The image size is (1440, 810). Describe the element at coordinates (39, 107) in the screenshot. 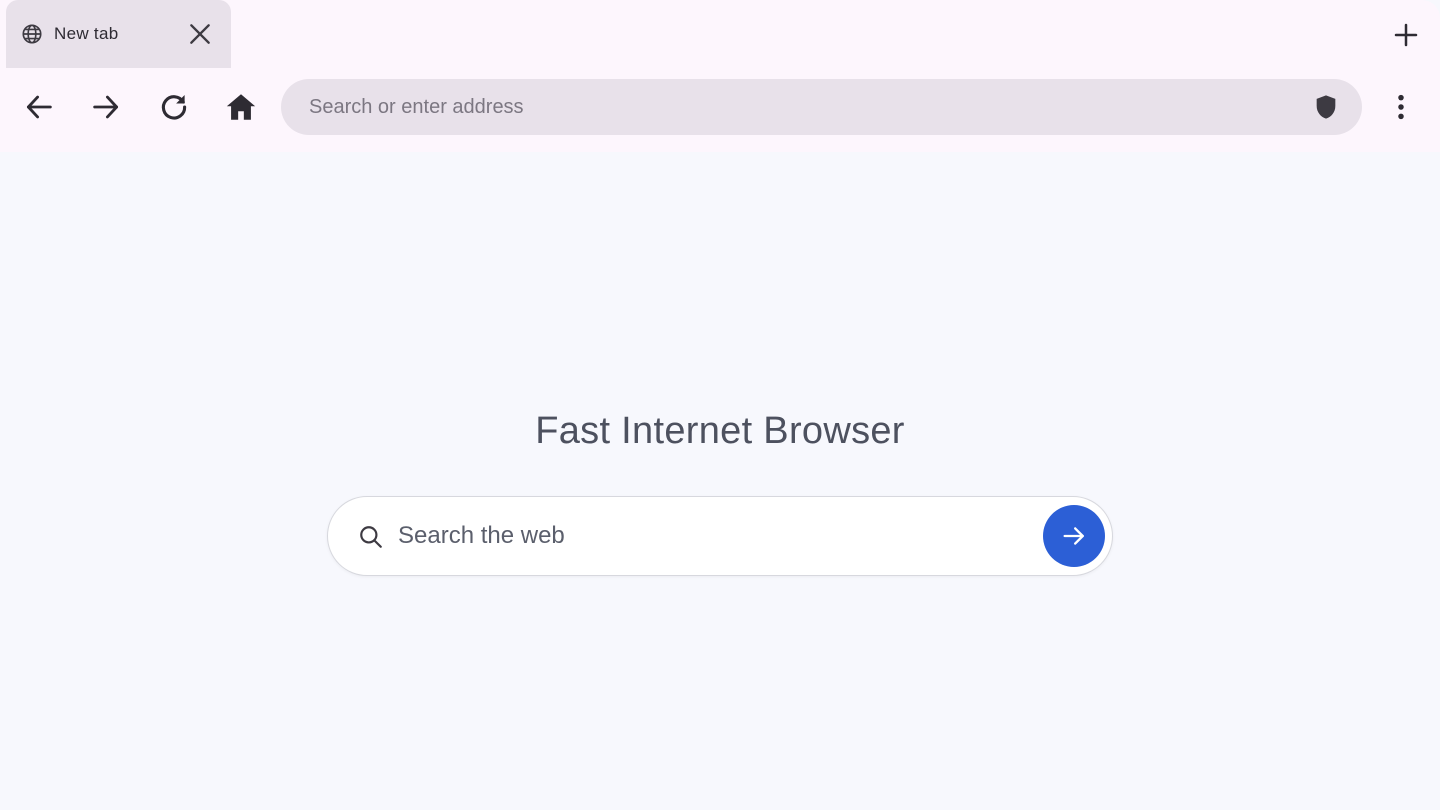

I see `back-arrow-icon` at that location.